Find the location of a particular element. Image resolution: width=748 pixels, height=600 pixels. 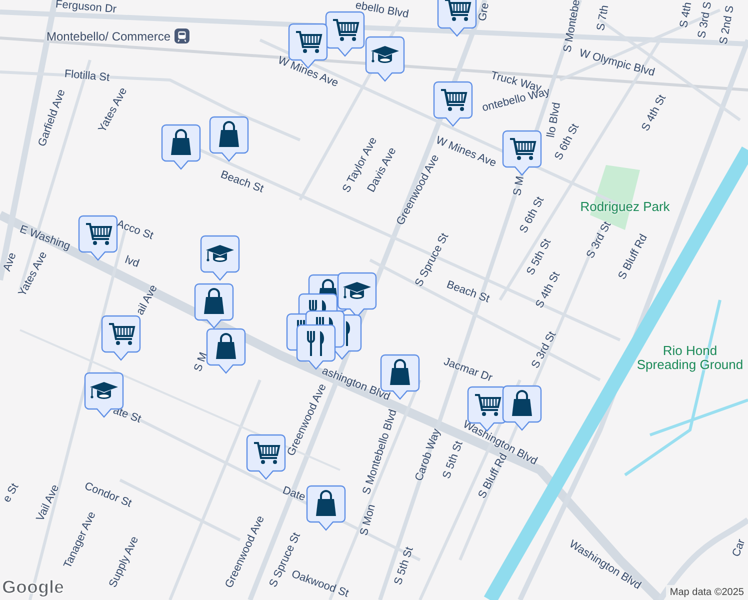

street-label: Ferguson Dr is located at coordinates (86, 8).